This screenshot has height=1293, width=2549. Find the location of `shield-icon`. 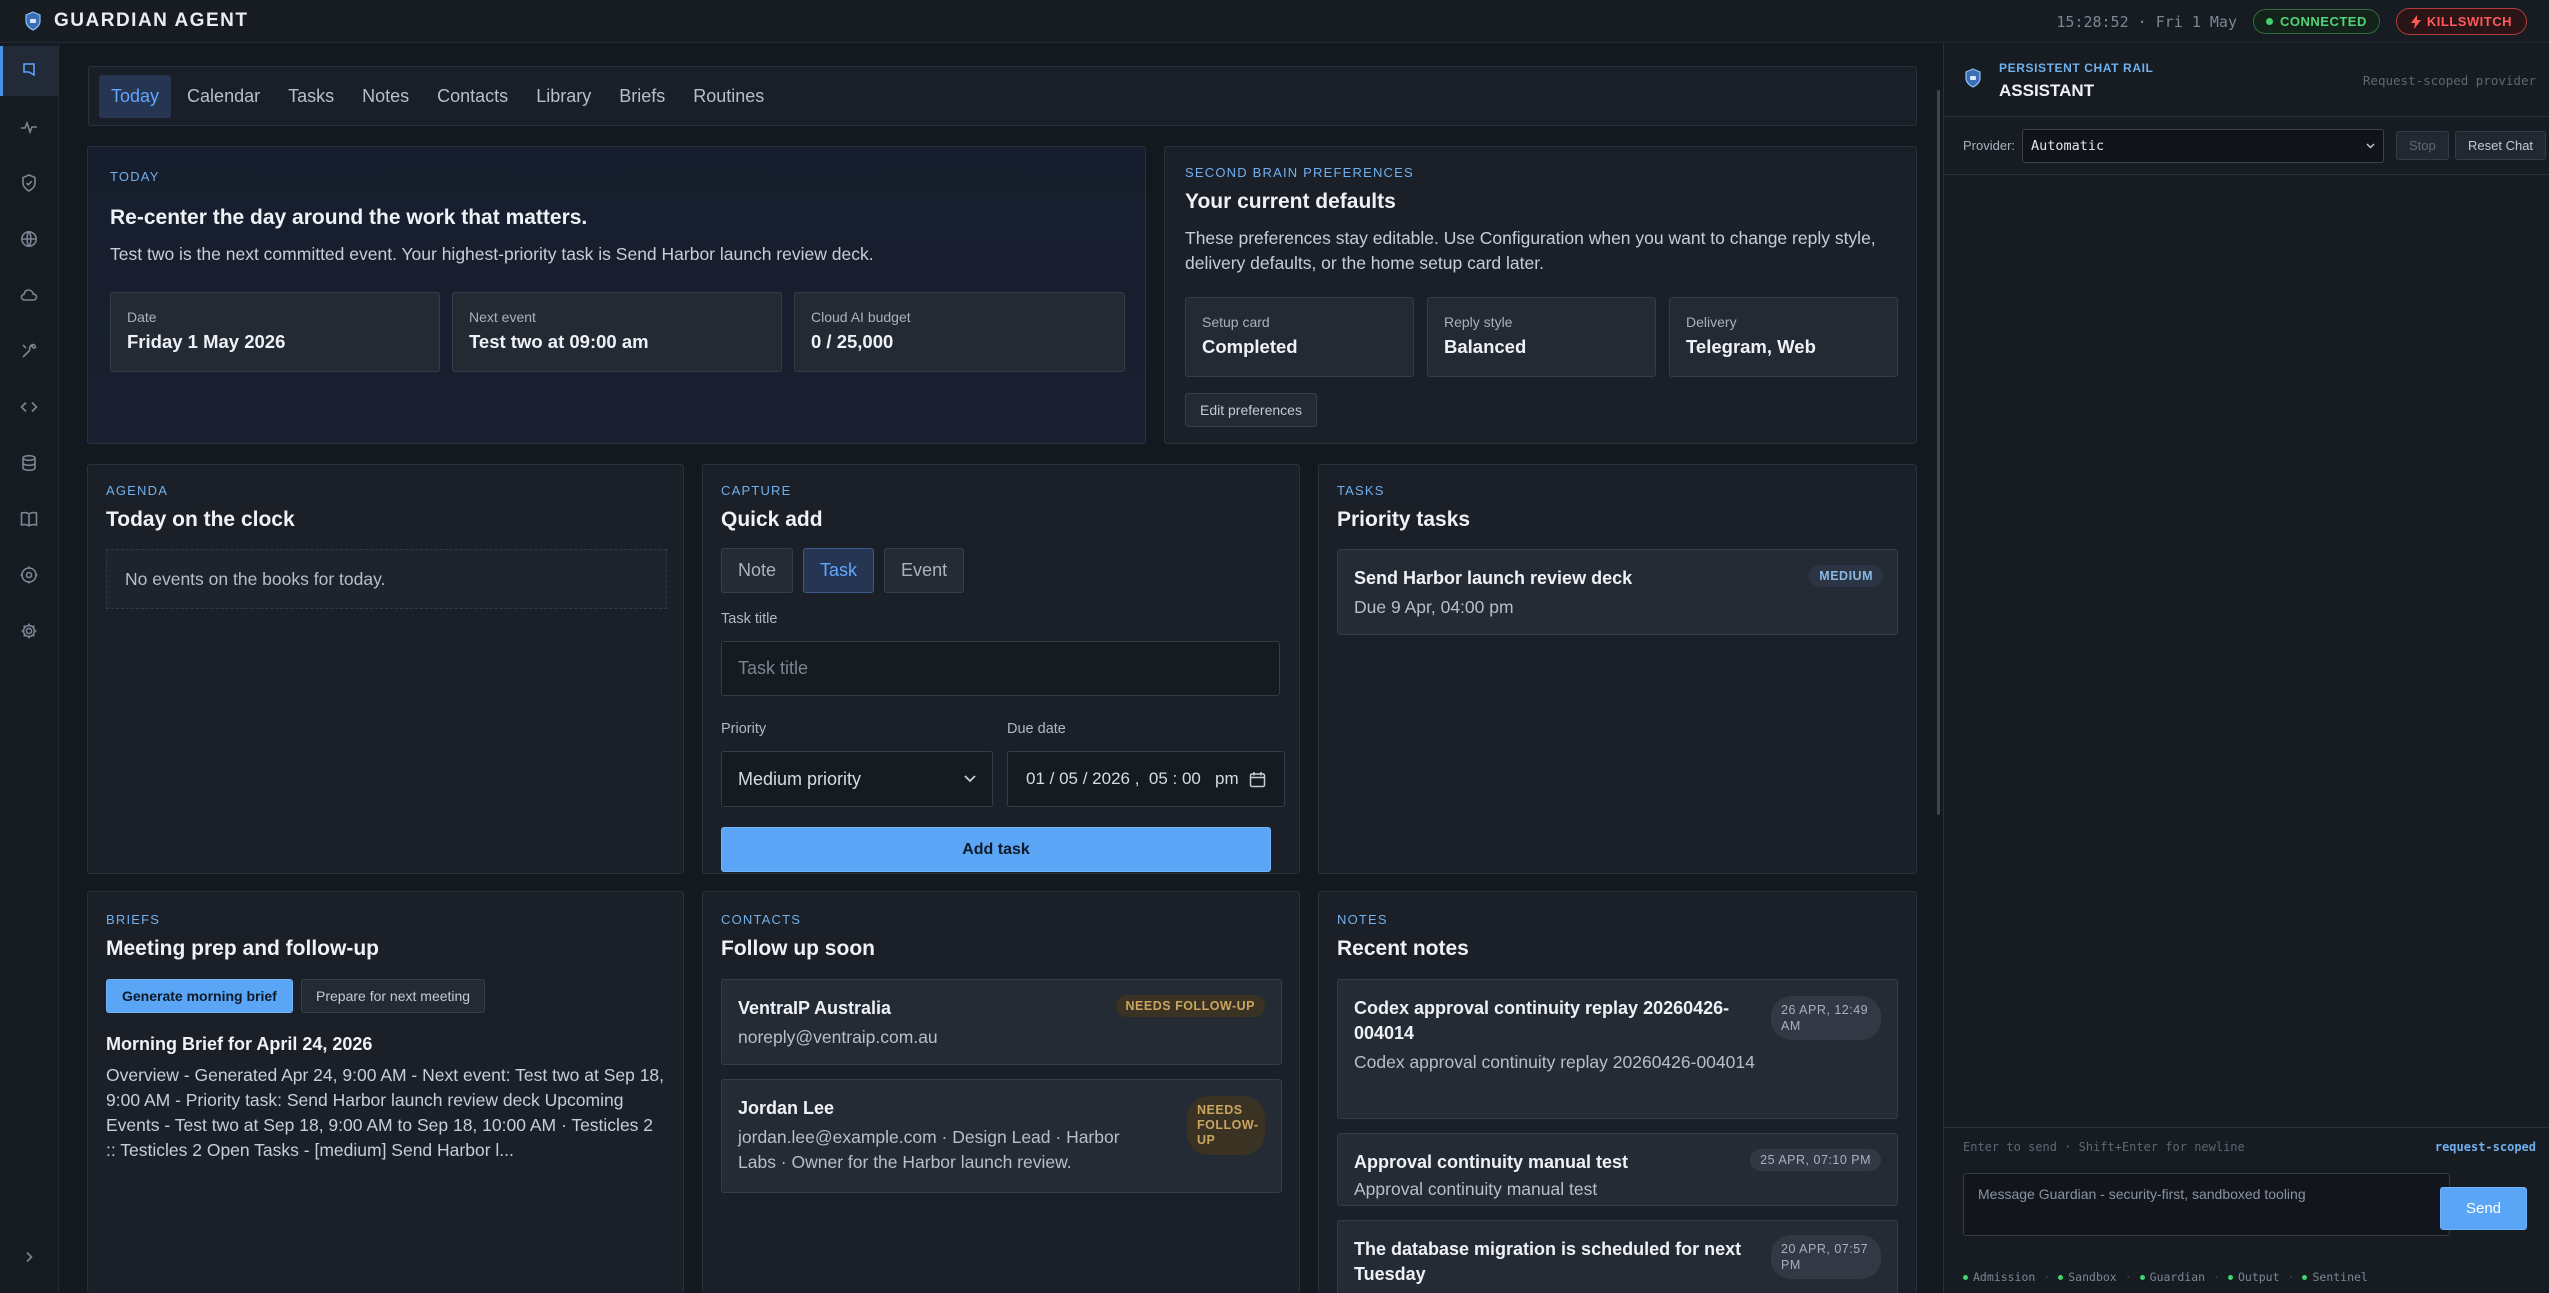

shield-icon is located at coordinates (29, 183).